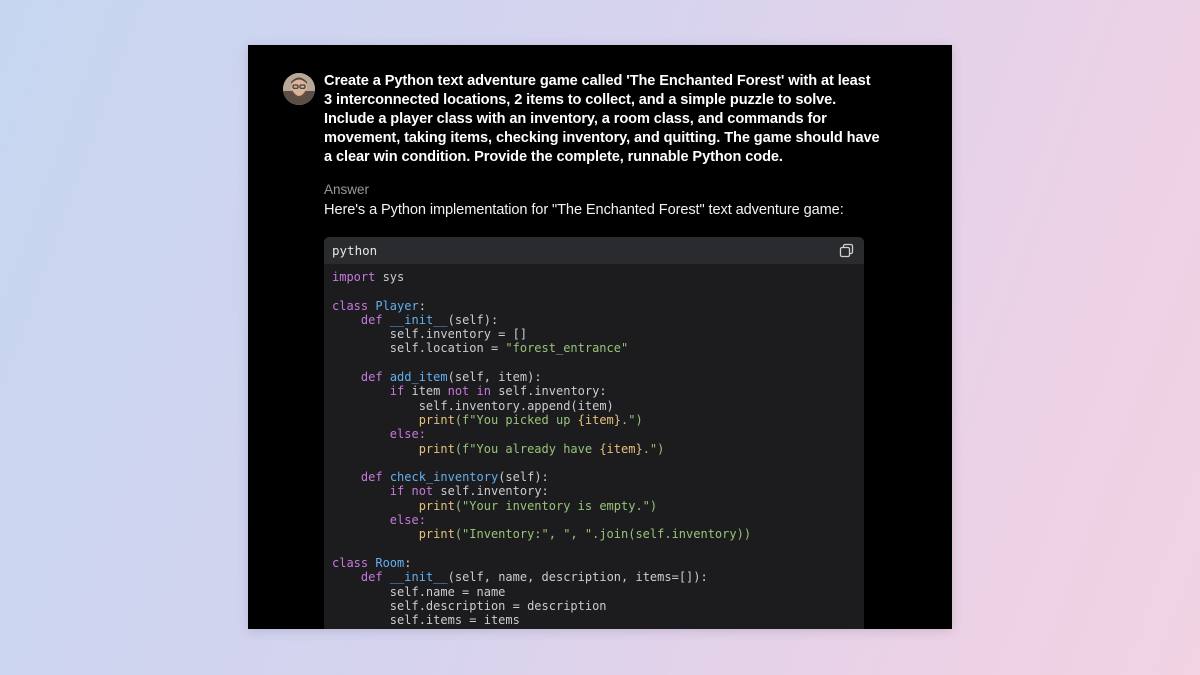 The height and width of the screenshot is (675, 1200). Describe the element at coordinates (598, 491) in the screenshot. I see `code-line: if not self.inventory:` at that location.